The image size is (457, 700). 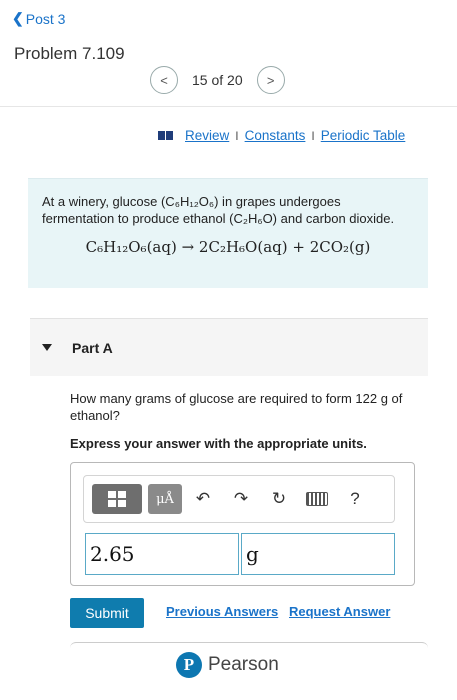 I want to click on constants-link: Constants, so click(x=275, y=135).